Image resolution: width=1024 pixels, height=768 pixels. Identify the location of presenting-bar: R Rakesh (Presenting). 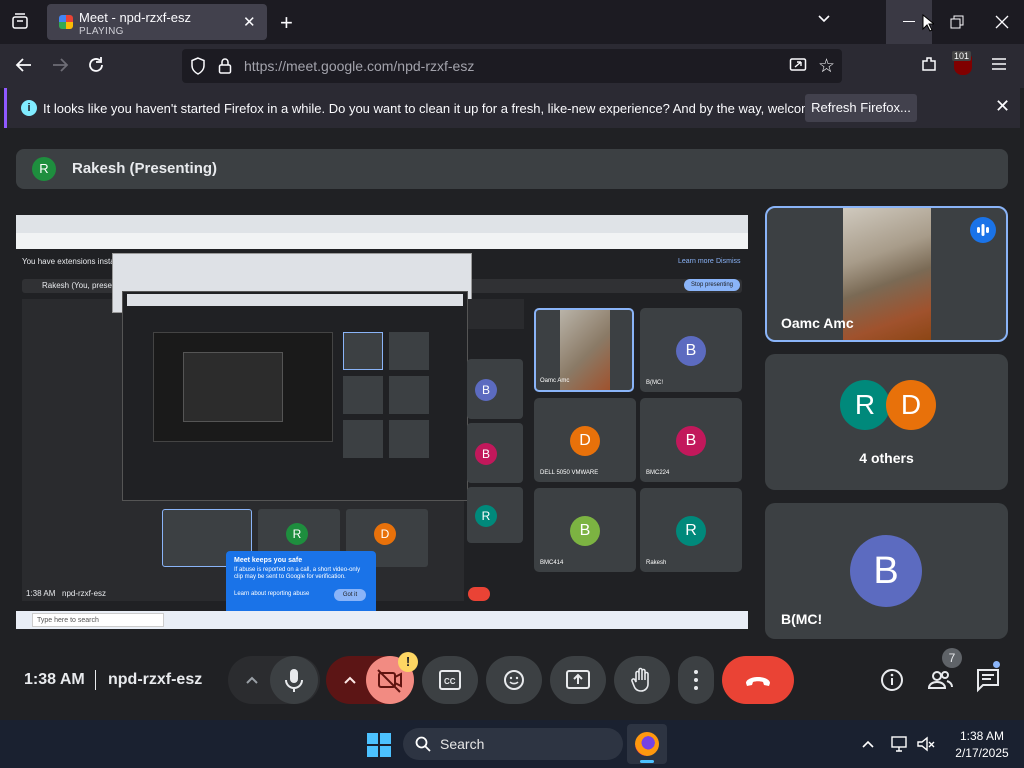
(512, 169).